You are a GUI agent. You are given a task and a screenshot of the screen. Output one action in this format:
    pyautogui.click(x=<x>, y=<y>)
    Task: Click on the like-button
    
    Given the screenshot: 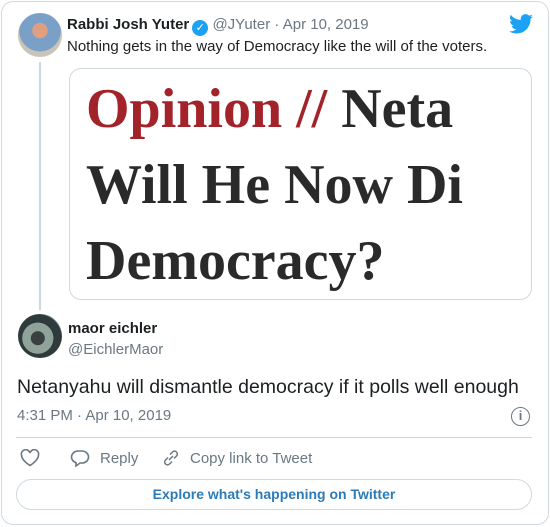 What is the action you would take?
    pyautogui.click(x=30, y=458)
    